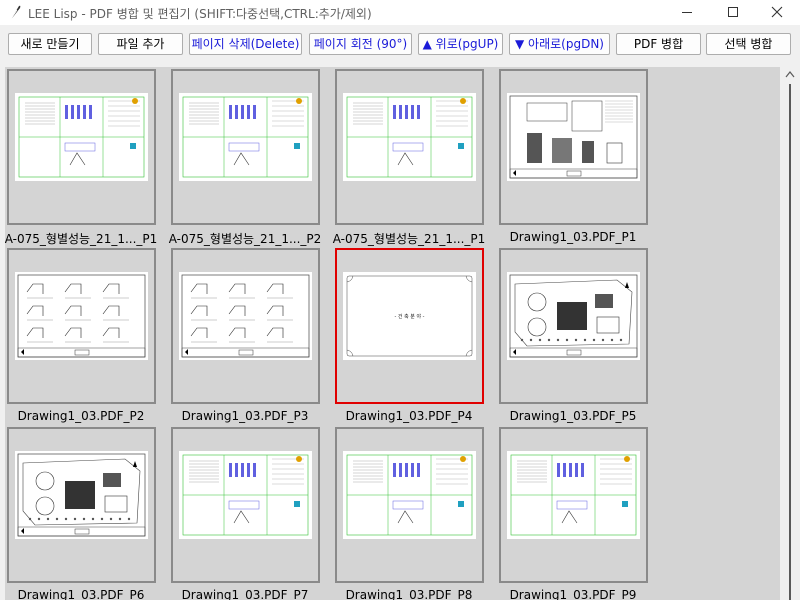 This screenshot has height=600, width=800. Describe the element at coordinates (245, 239) in the screenshot. I see `page-thumbnail-label: A-075_형별성능_21_1..._P2` at that location.